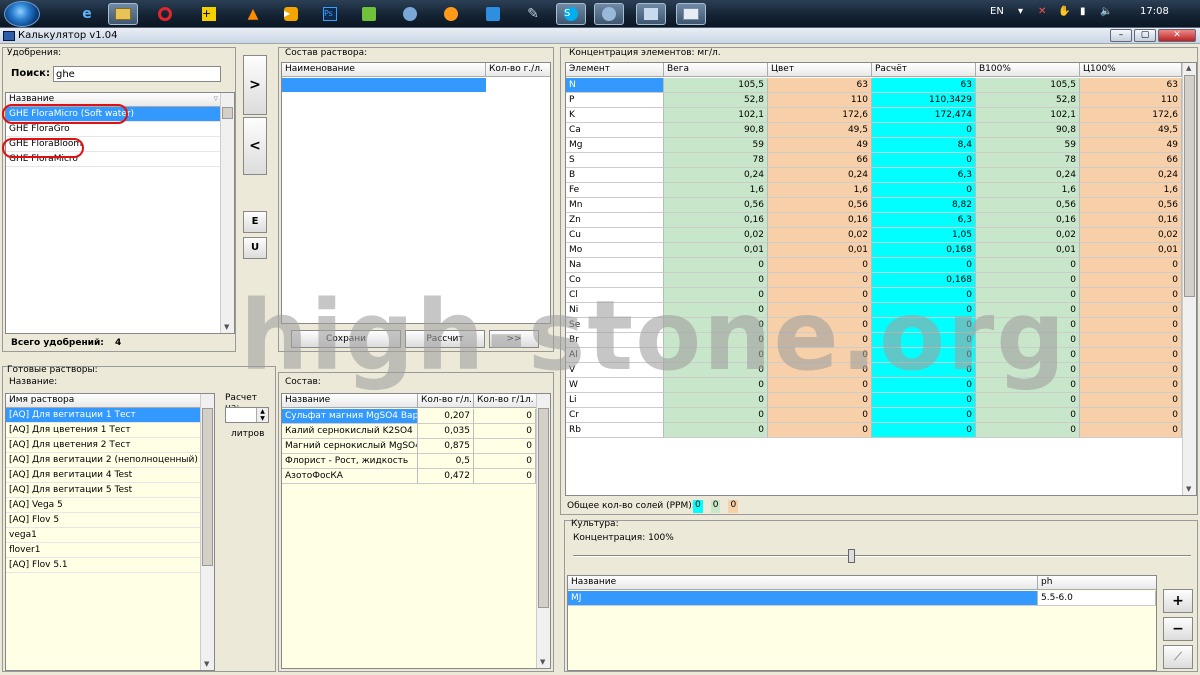 The width and height of the screenshot is (1200, 675). Describe the element at coordinates (874, 130) in the screenshot. I see `element-row: Ca 90,8 49,5 0 90,8 49,5` at that location.